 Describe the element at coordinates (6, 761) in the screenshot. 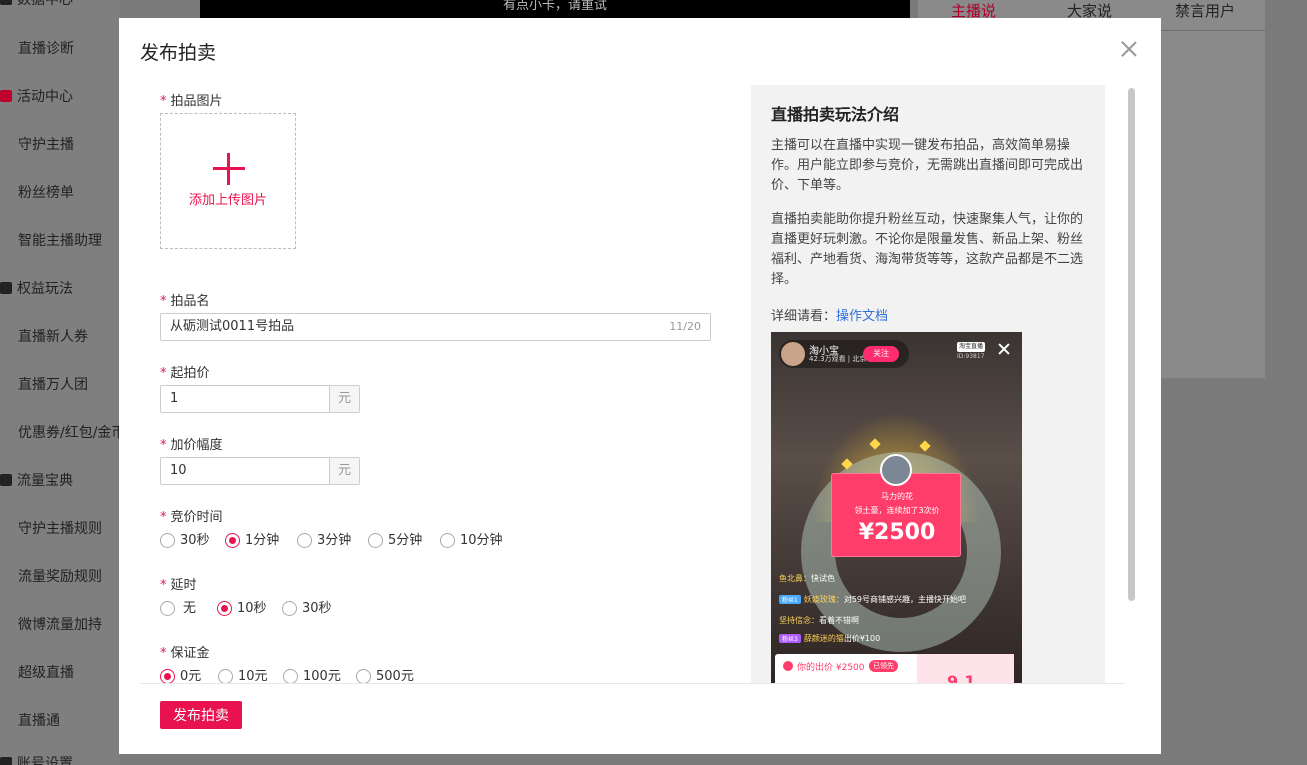

I see `user-icon` at that location.